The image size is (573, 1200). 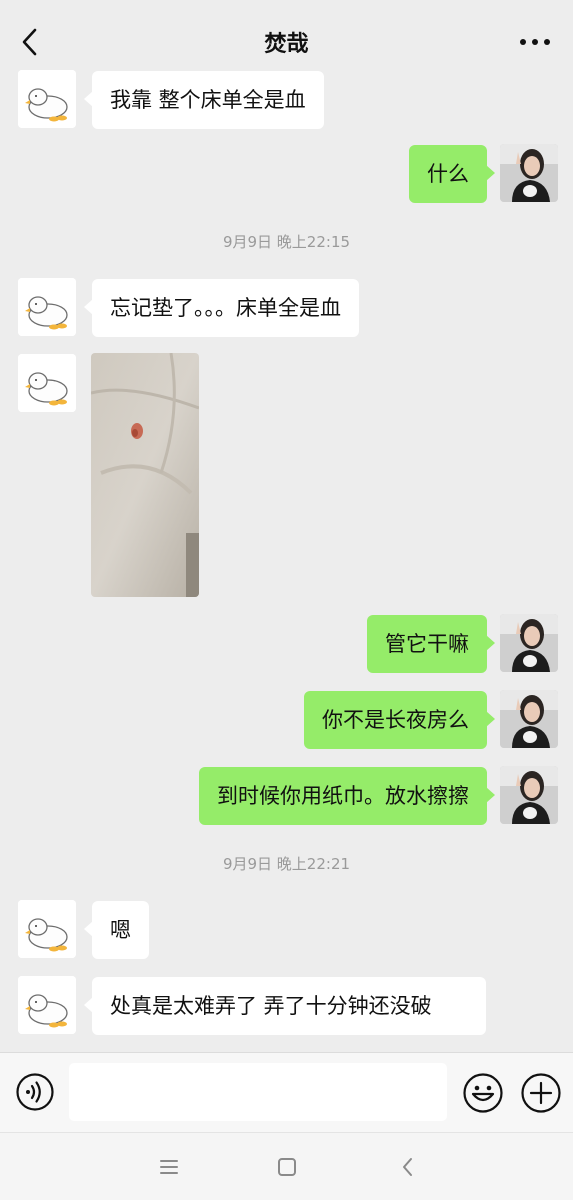 I want to click on more-options-button, so click(x=535, y=42).